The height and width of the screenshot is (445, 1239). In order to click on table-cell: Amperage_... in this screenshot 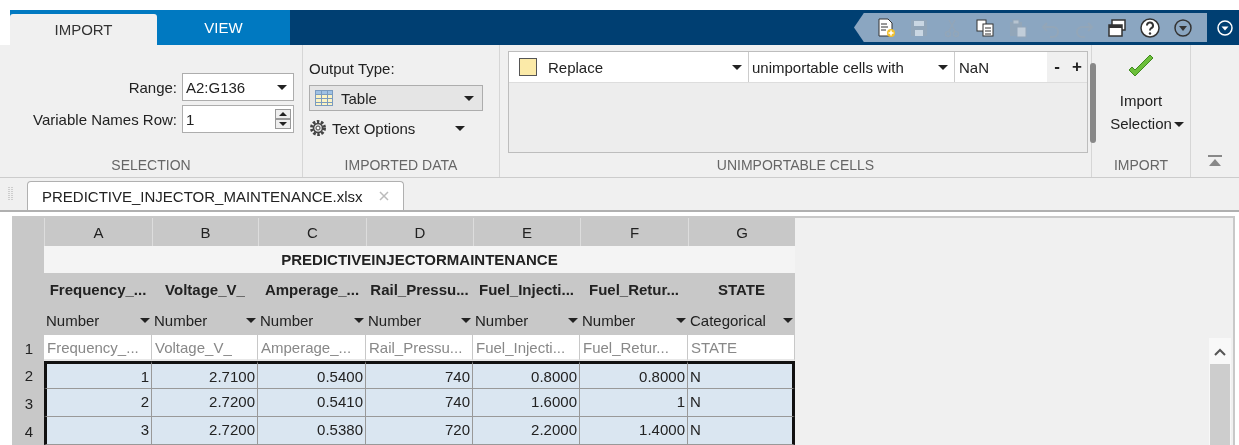, I will do `click(312, 348)`.